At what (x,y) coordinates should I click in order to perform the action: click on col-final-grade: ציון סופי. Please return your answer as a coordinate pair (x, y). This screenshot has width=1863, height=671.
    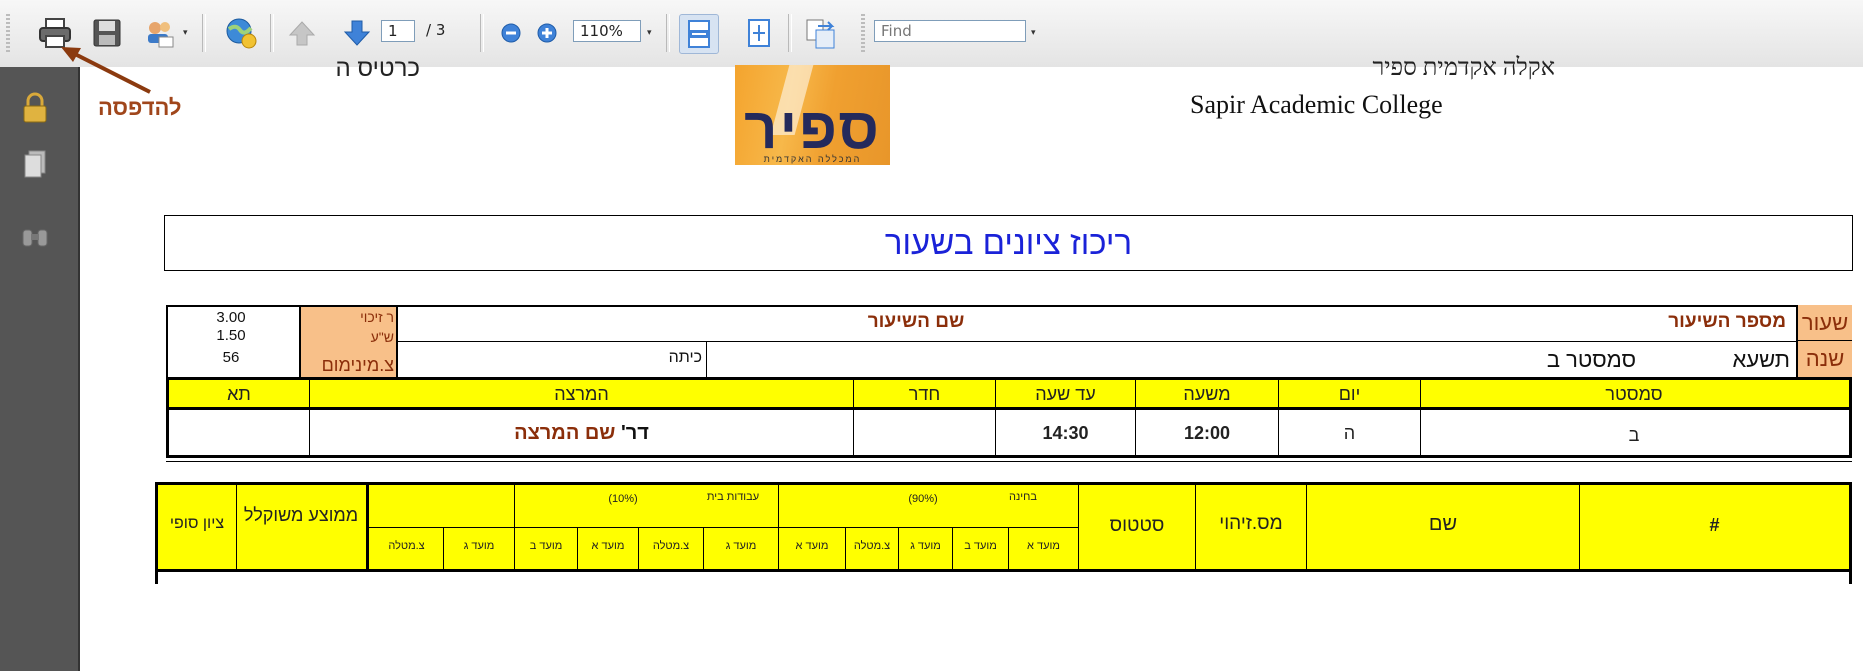
    Looking at the image, I should click on (197, 523).